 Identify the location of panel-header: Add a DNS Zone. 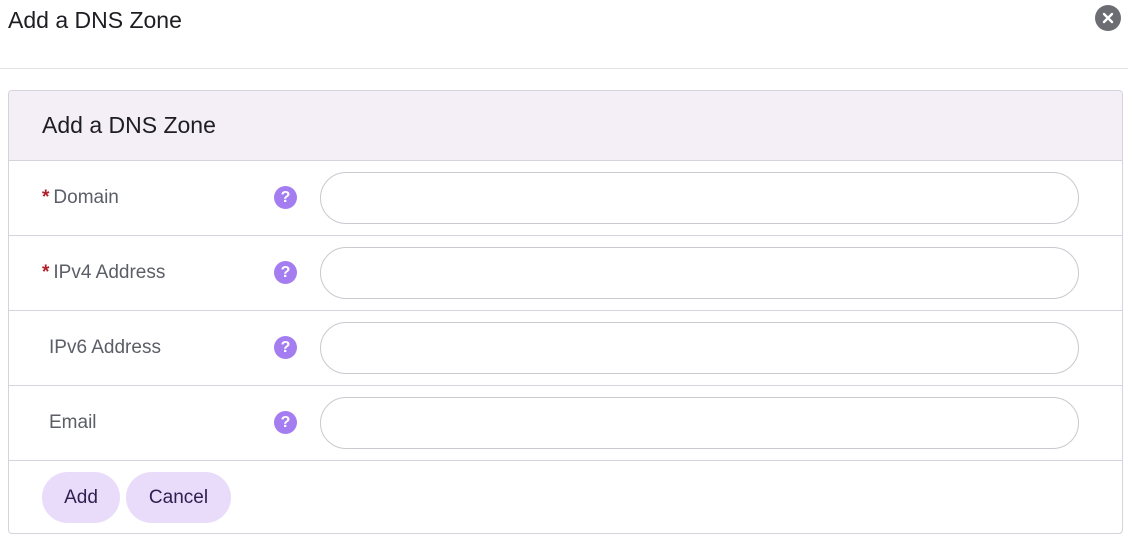
(565, 126).